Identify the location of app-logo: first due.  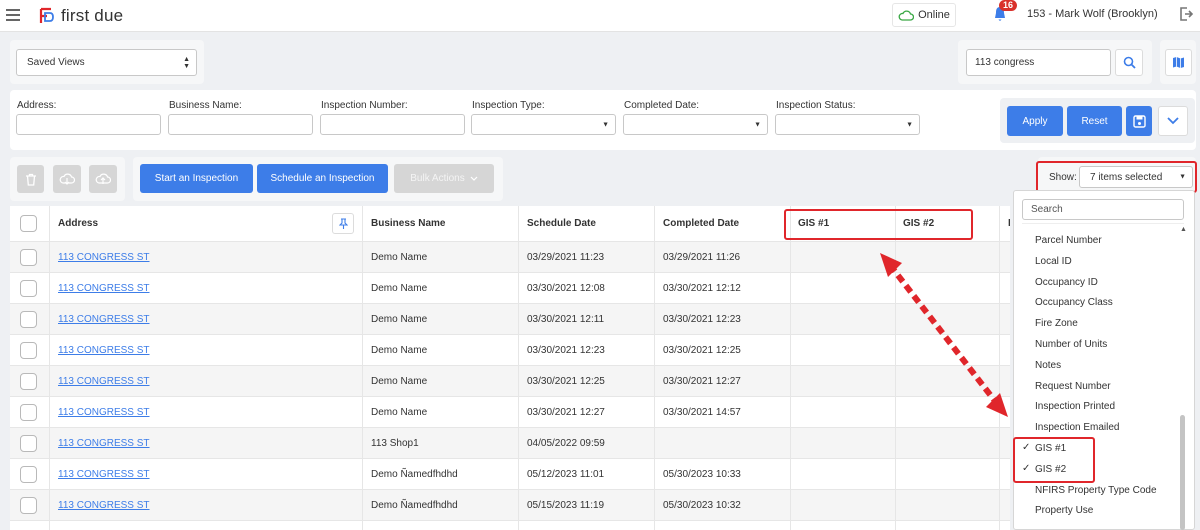
(80, 16).